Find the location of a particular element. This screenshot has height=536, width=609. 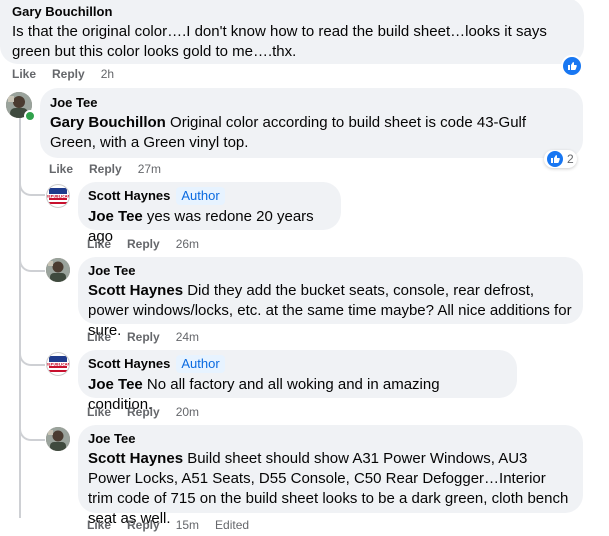

comment-actions: Like Reply 20m is located at coordinates (151, 412).